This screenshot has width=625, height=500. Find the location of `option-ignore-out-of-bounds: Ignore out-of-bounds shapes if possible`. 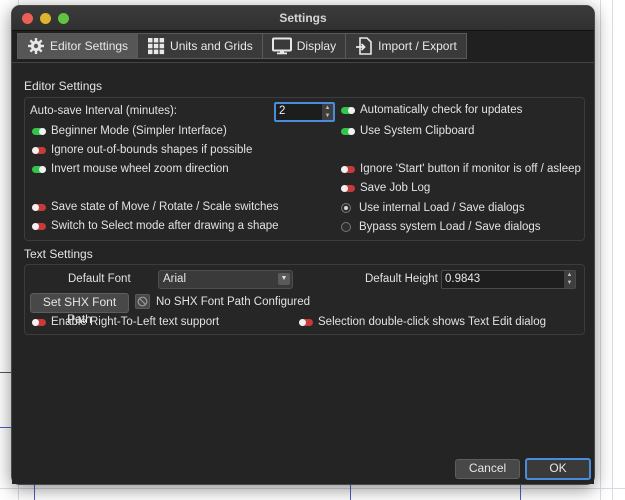

option-ignore-out-of-bounds: Ignore out-of-bounds shapes if possible is located at coordinates (142, 150).